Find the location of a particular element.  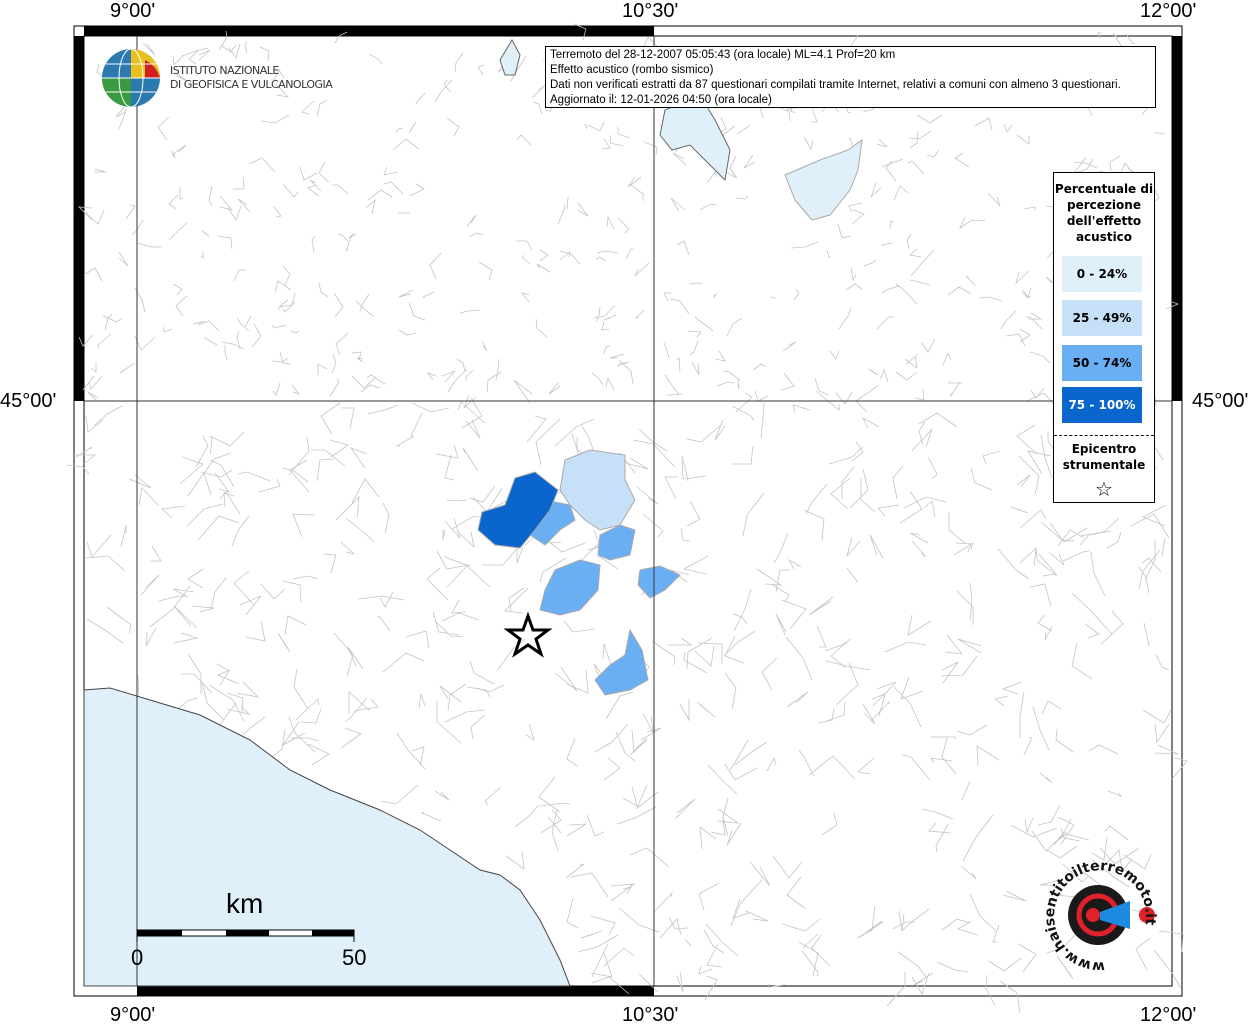

scale-start: 0 is located at coordinates (137, 957).